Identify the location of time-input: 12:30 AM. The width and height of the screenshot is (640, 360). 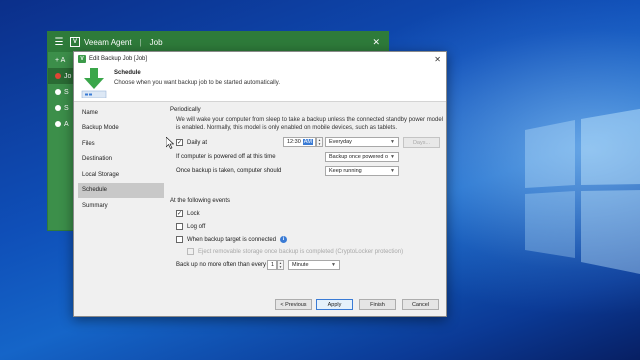
(299, 142).